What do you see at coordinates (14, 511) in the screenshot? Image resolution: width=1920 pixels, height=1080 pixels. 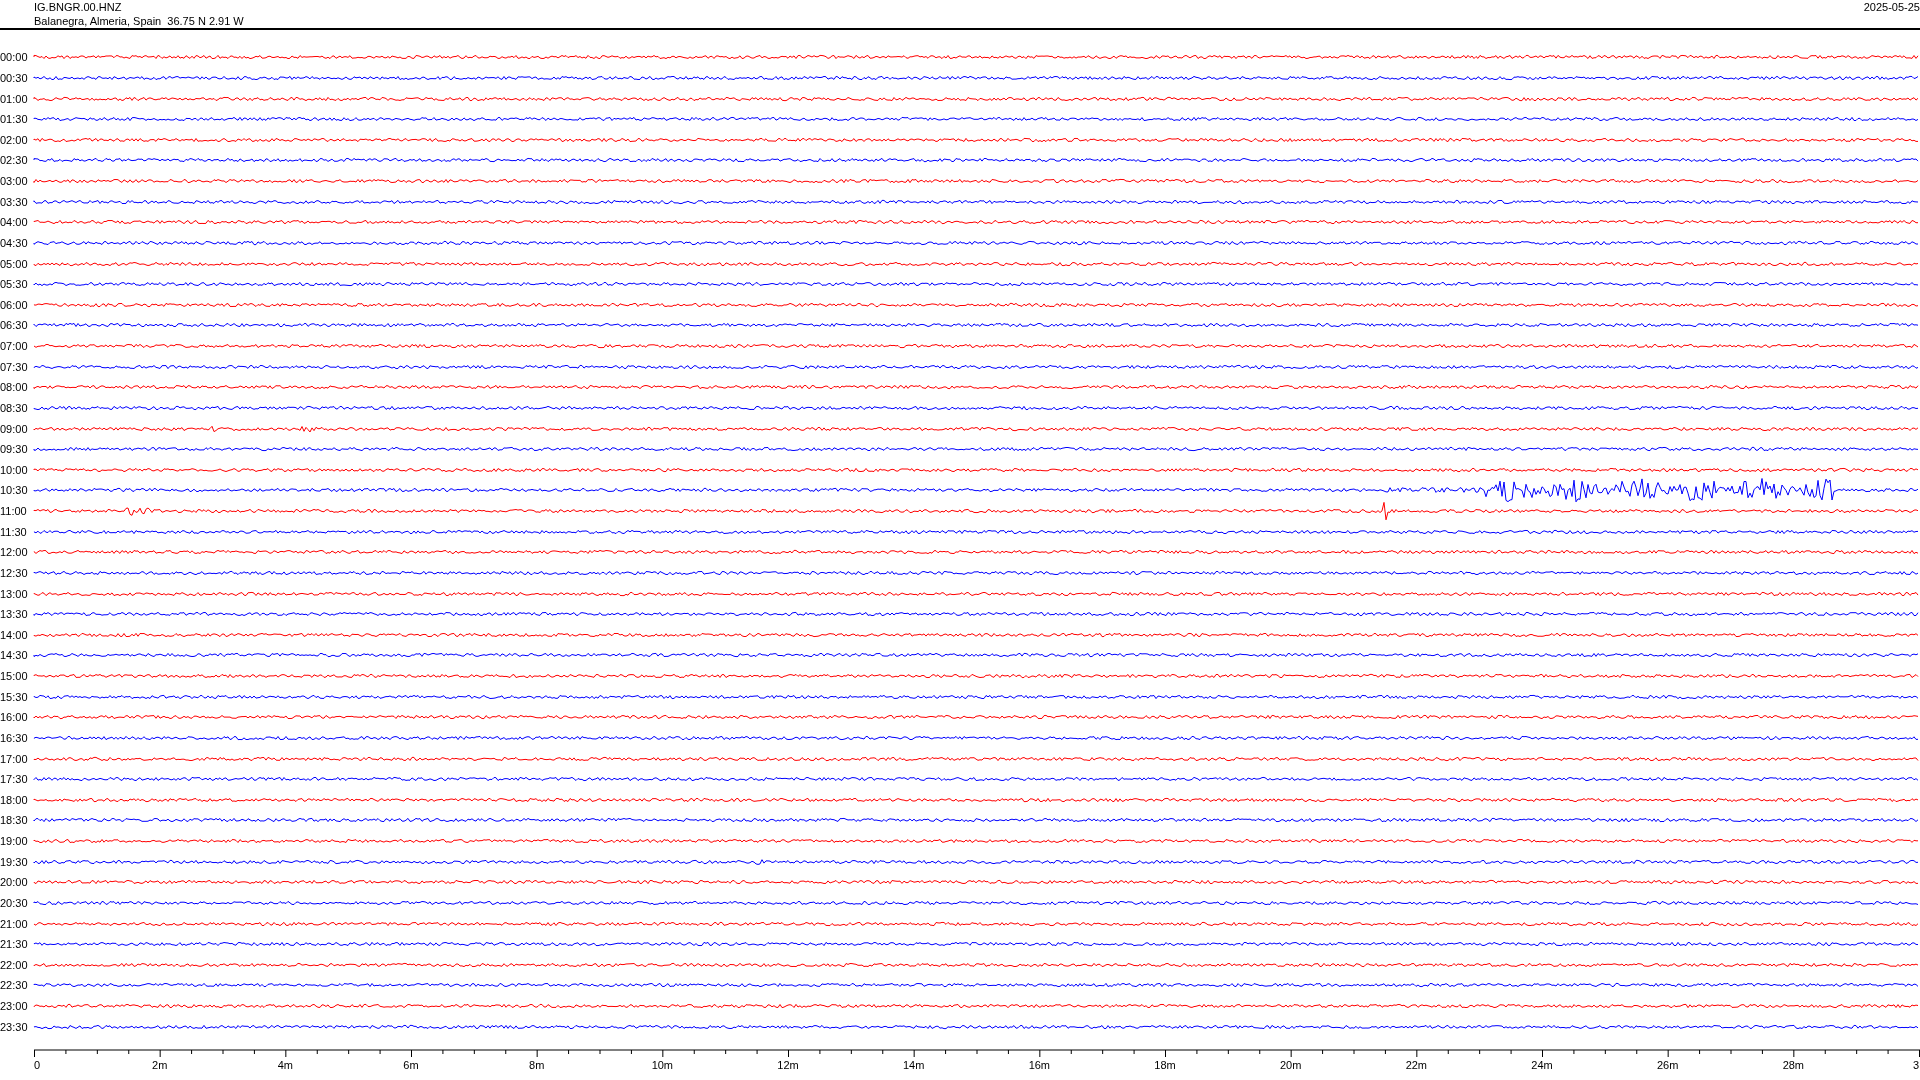 I see `time-label: 11:00` at bounding box center [14, 511].